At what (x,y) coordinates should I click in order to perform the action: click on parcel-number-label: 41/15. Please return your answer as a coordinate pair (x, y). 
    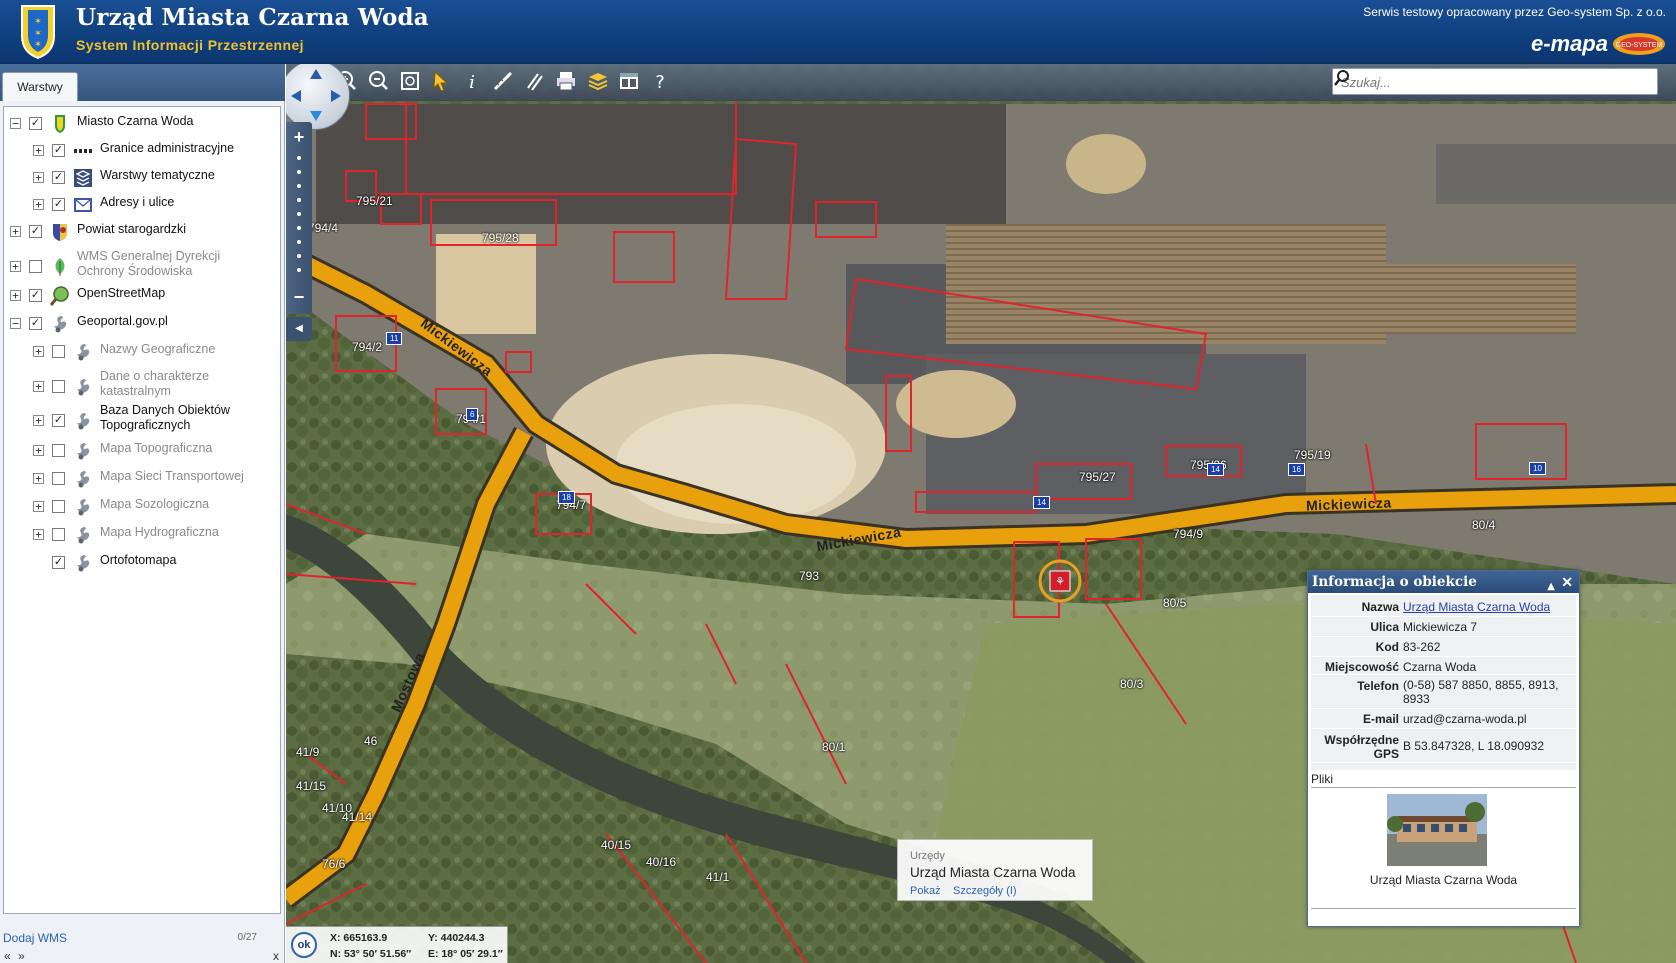
    Looking at the image, I should click on (311, 786).